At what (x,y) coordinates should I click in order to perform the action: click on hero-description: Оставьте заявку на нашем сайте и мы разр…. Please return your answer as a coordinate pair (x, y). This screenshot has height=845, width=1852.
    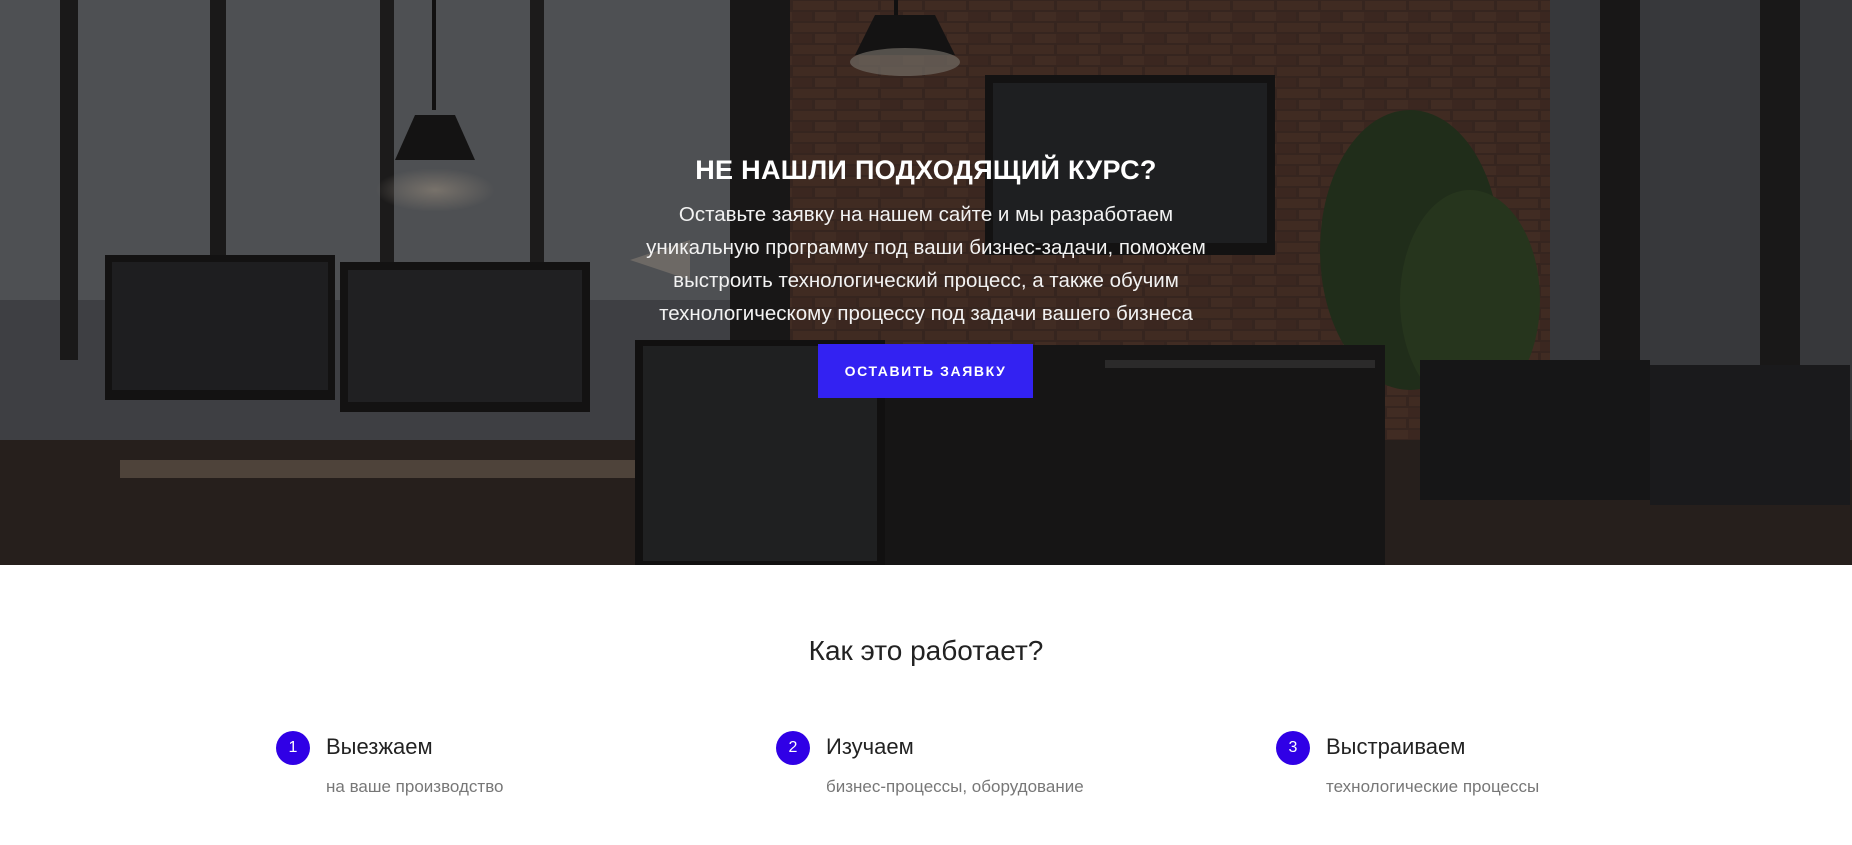
    Looking at the image, I should click on (926, 264).